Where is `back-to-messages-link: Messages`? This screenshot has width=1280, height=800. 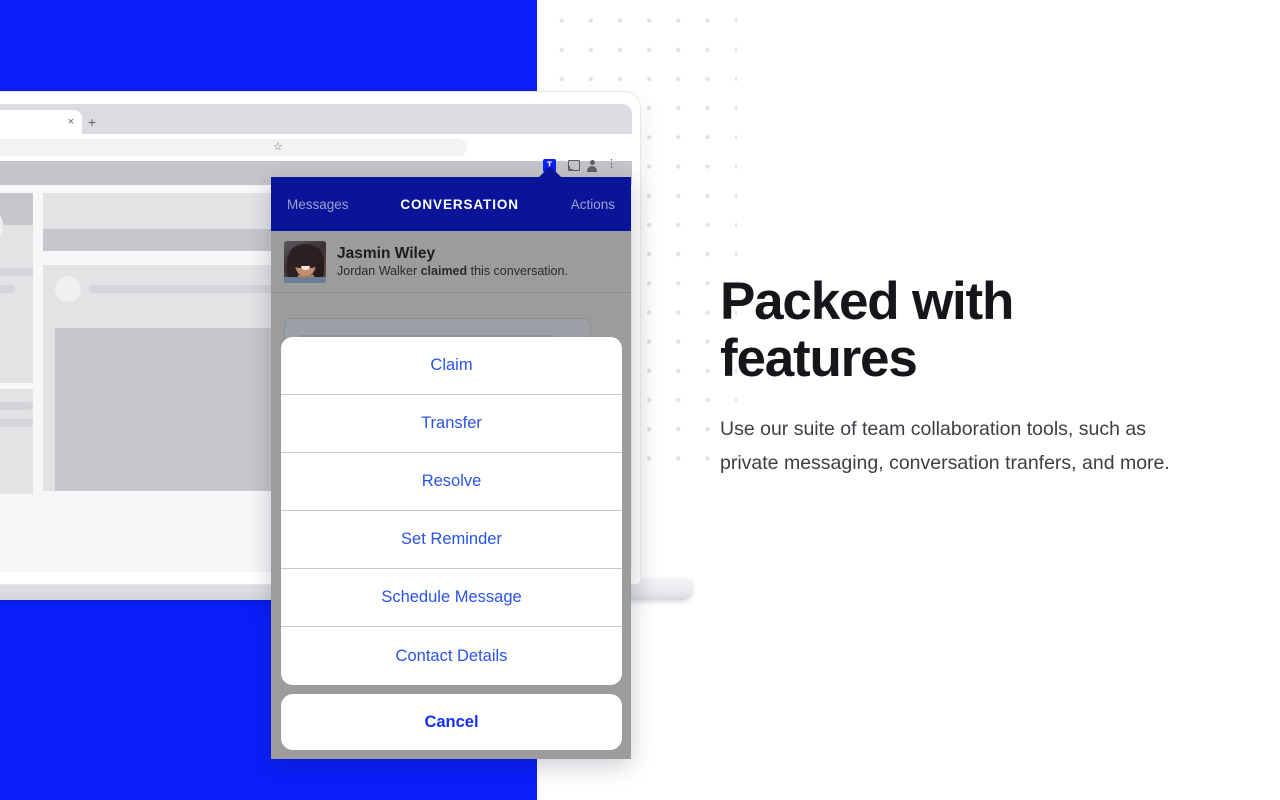 back-to-messages-link: Messages is located at coordinates (318, 204).